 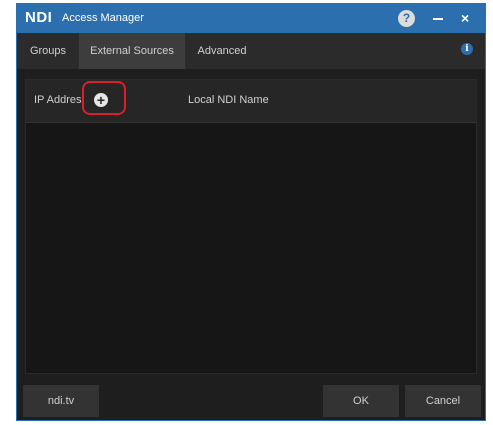 I want to click on tab-external-sources: External Sources, so click(x=132, y=51).